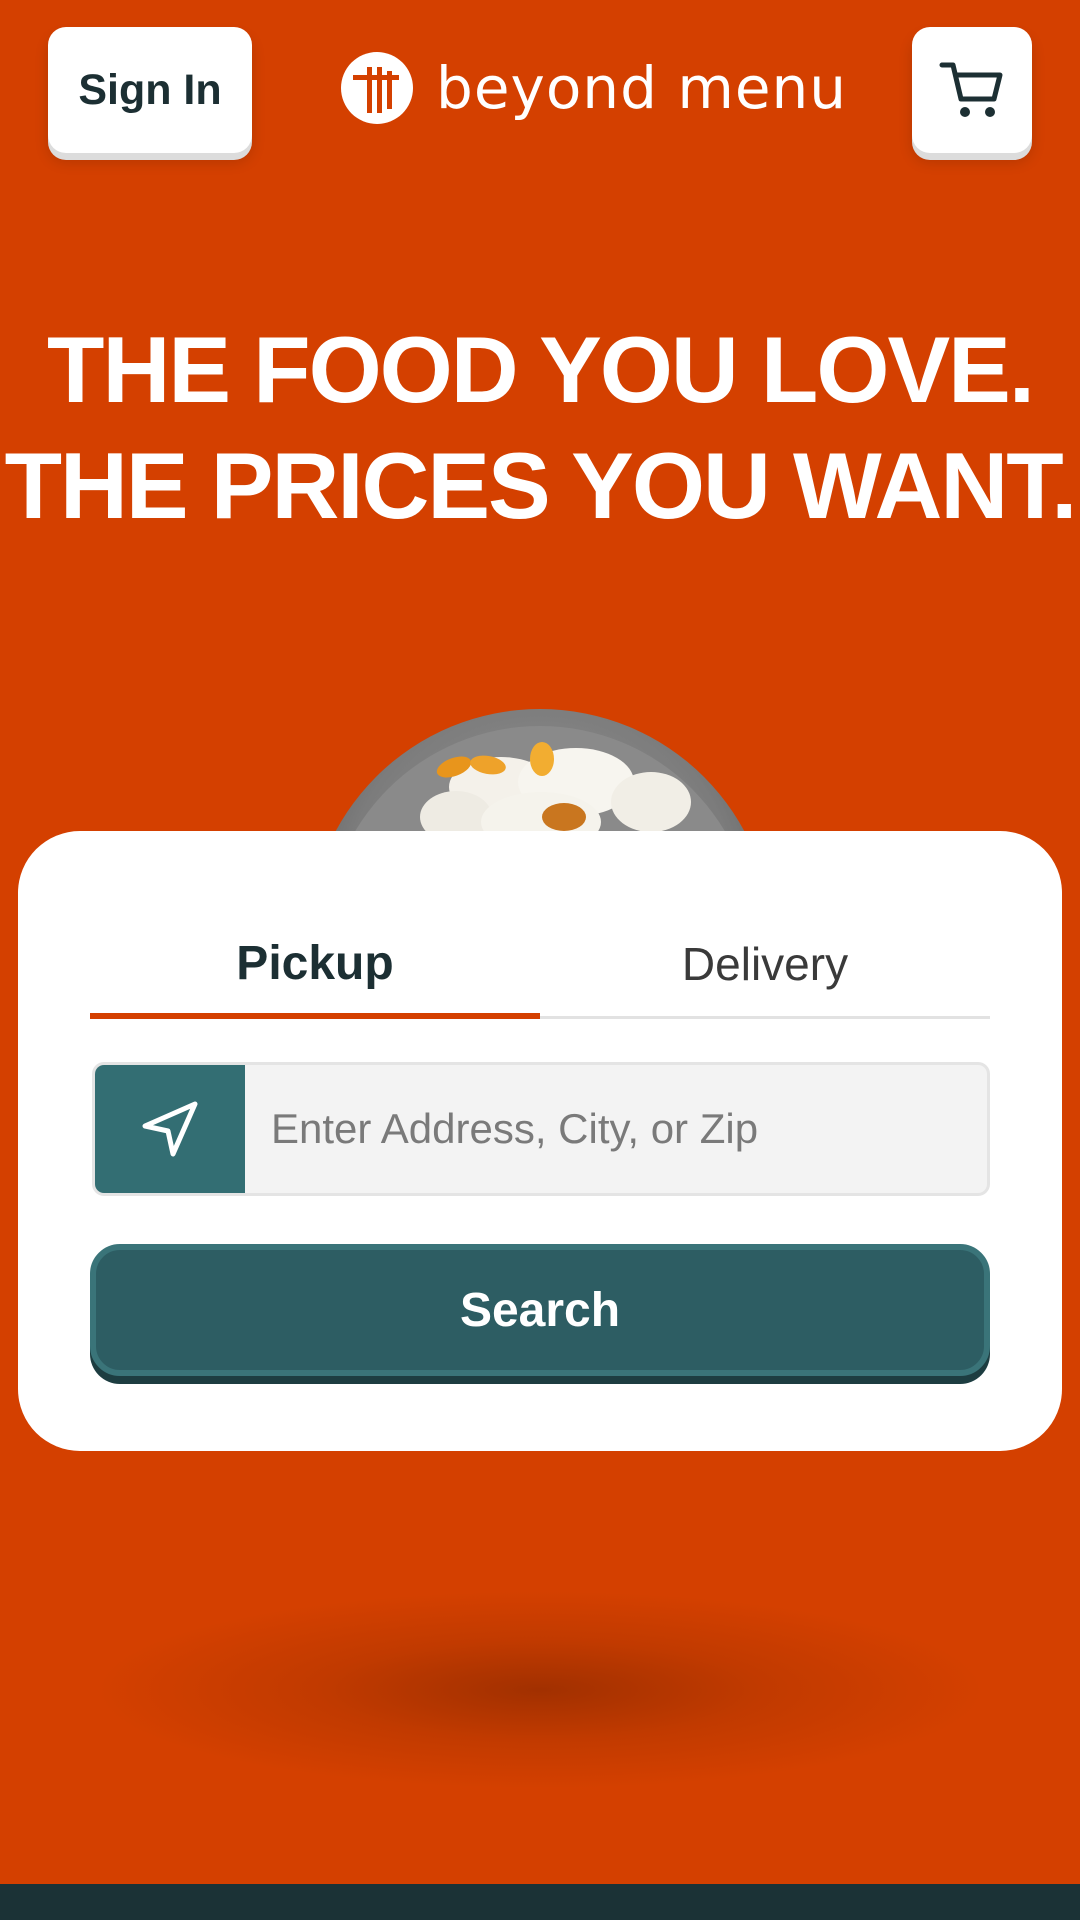 This screenshot has width=1080, height=1920. Describe the element at coordinates (150, 90) in the screenshot. I see `sign-in-button: Sign In` at that location.